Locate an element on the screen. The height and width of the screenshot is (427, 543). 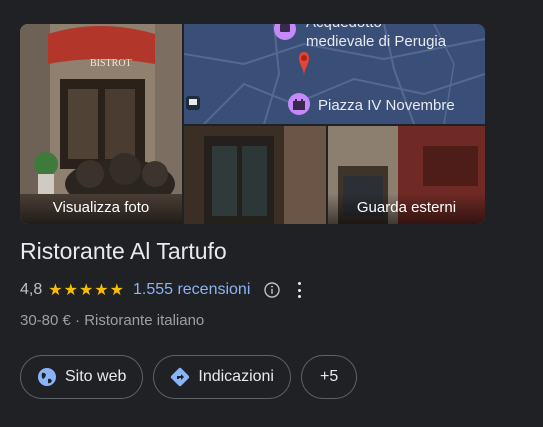
directions-label: Indicazioni is located at coordinates (236, 376).